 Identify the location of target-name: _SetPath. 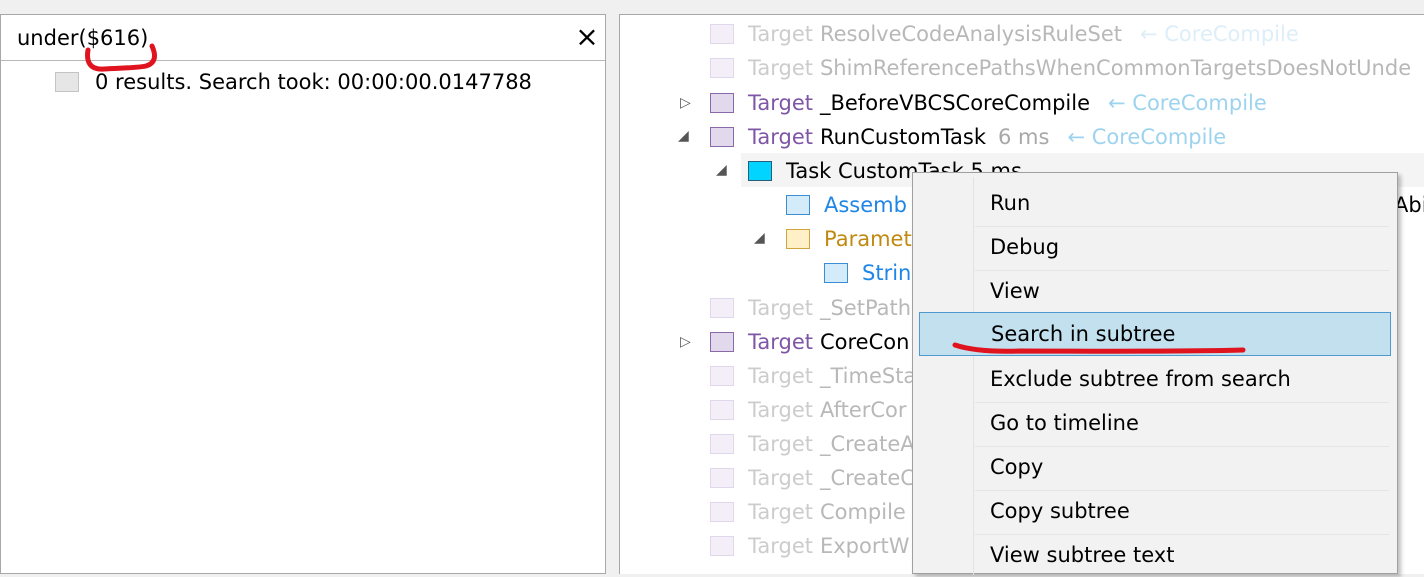
(865, 308).